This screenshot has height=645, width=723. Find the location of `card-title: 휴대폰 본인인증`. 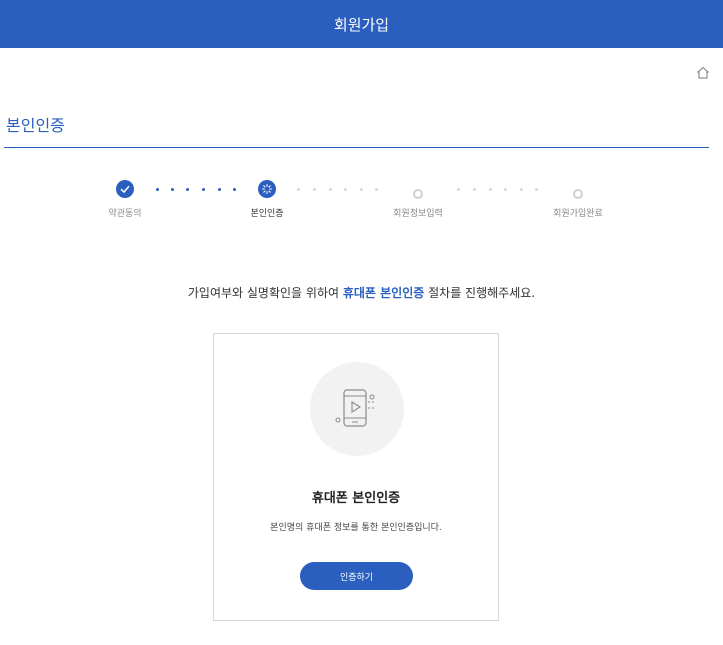

card-title: 휴대폰 본인인증 is located at coordinates (356, 498).